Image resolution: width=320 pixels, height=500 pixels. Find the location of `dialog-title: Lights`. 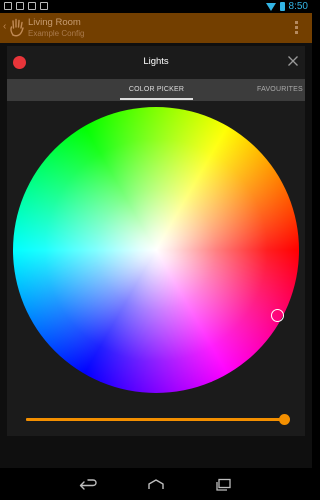

dialog-title: Lights is located at coordinates (156, 61).